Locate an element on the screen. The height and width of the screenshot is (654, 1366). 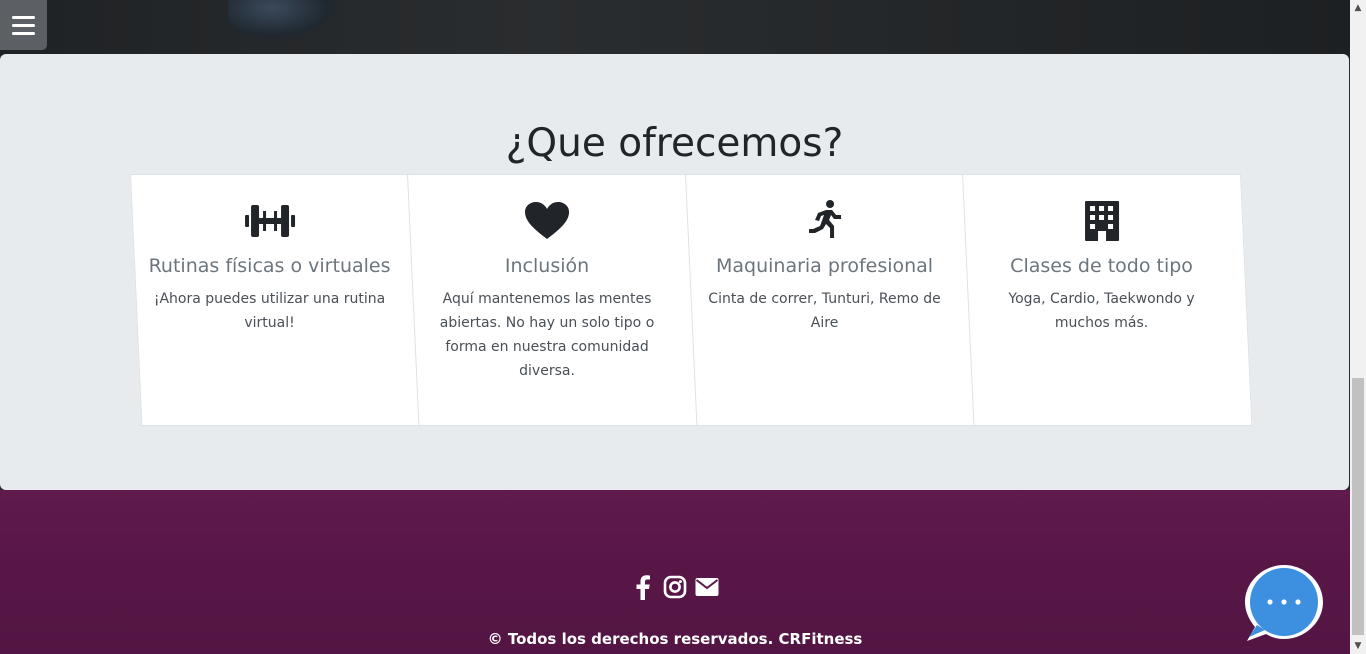
hero-image-strip is located at coordinates (675, 30).